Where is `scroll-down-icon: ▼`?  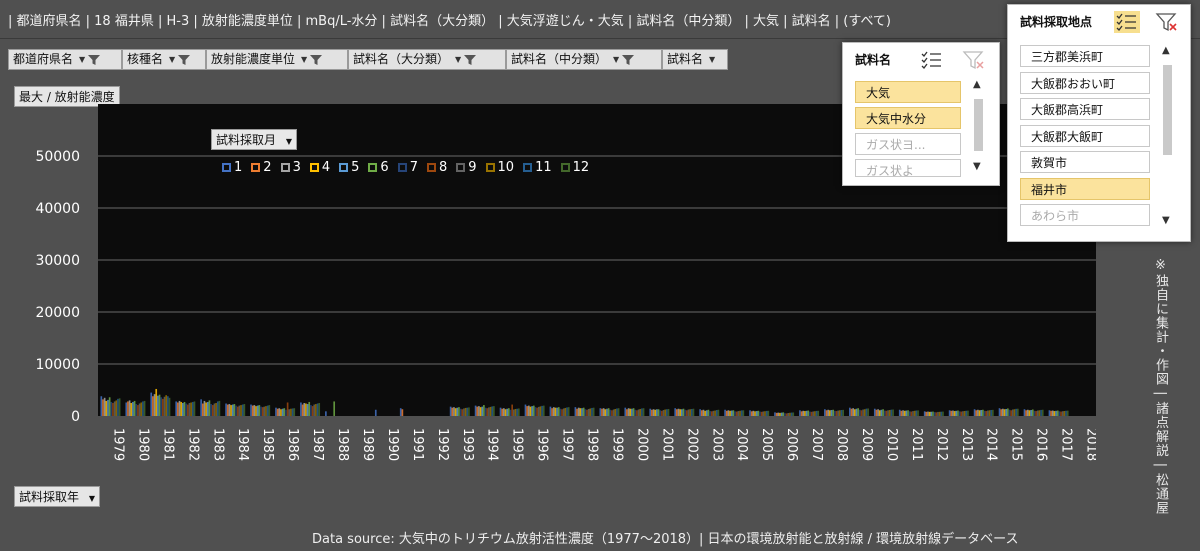 scroll-down-icon: ▼ is located at coordinates (1166, 220).